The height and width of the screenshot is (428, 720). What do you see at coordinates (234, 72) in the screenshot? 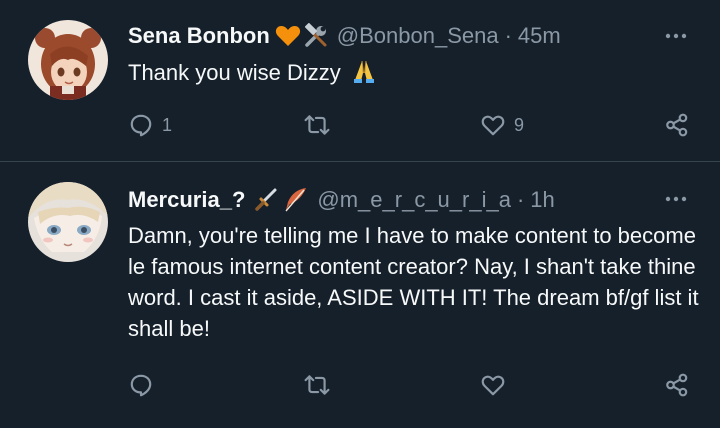
I see `tweet-text-content: Thank you wise Dizzy` at bounding box center [234, 72].